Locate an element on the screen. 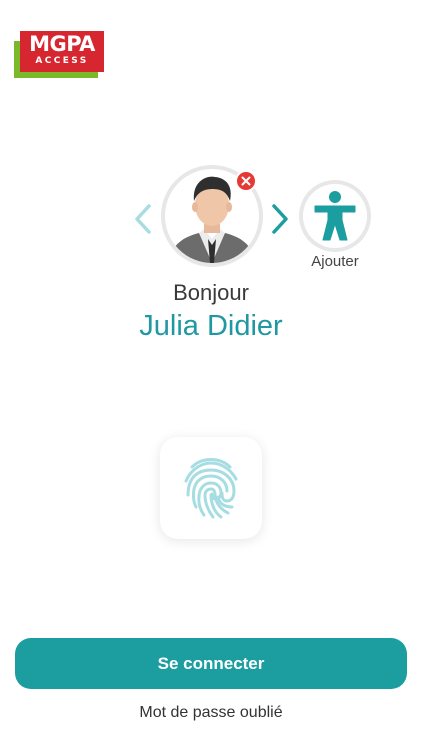 This screenshot has height=750, width=422. close-icon is located at coordinates (246, 181).